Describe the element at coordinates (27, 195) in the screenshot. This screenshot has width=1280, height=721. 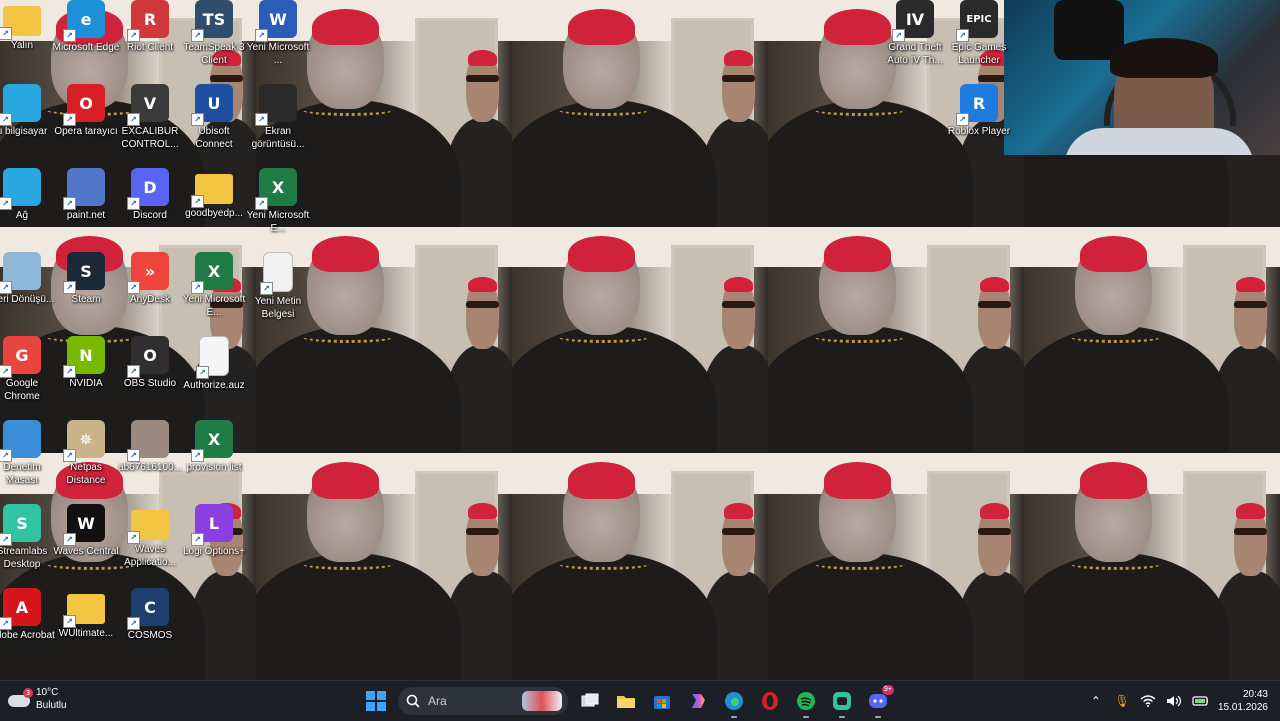
I see `desktop-icon-network: ↗ Ağ` at that location.